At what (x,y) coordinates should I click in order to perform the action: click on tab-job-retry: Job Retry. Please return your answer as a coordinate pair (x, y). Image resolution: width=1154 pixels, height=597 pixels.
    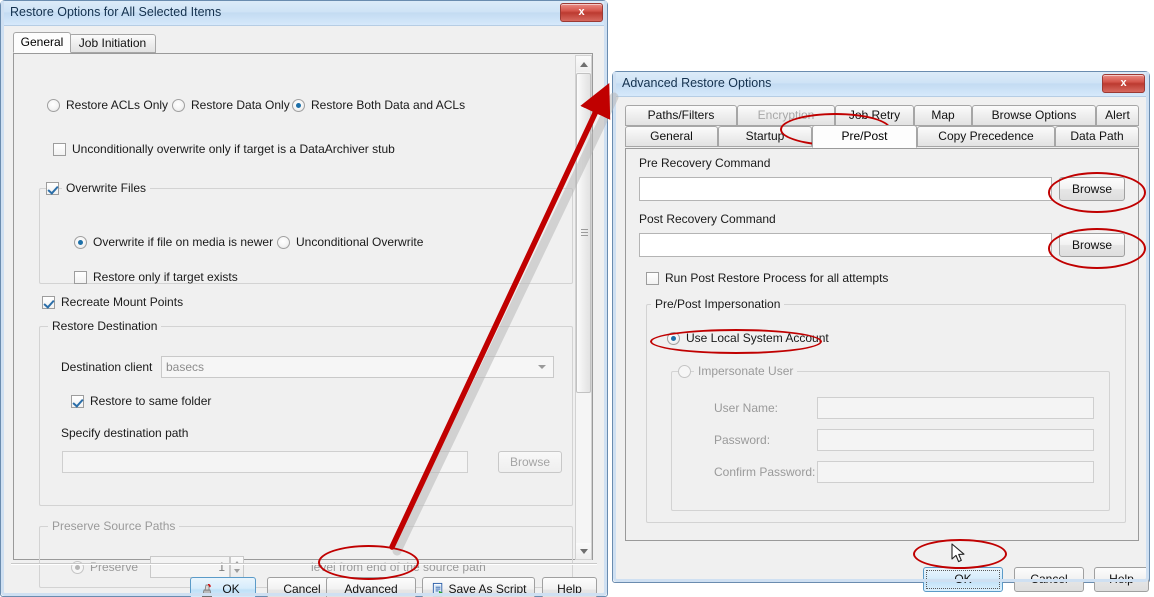
    Looking at the image, I should click on (874, 115).